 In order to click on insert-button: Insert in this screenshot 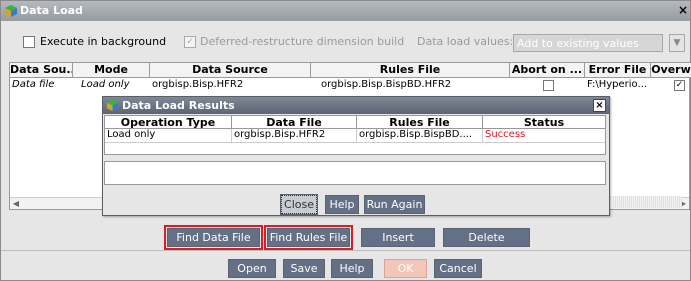, I will do `click(398, 237)`.